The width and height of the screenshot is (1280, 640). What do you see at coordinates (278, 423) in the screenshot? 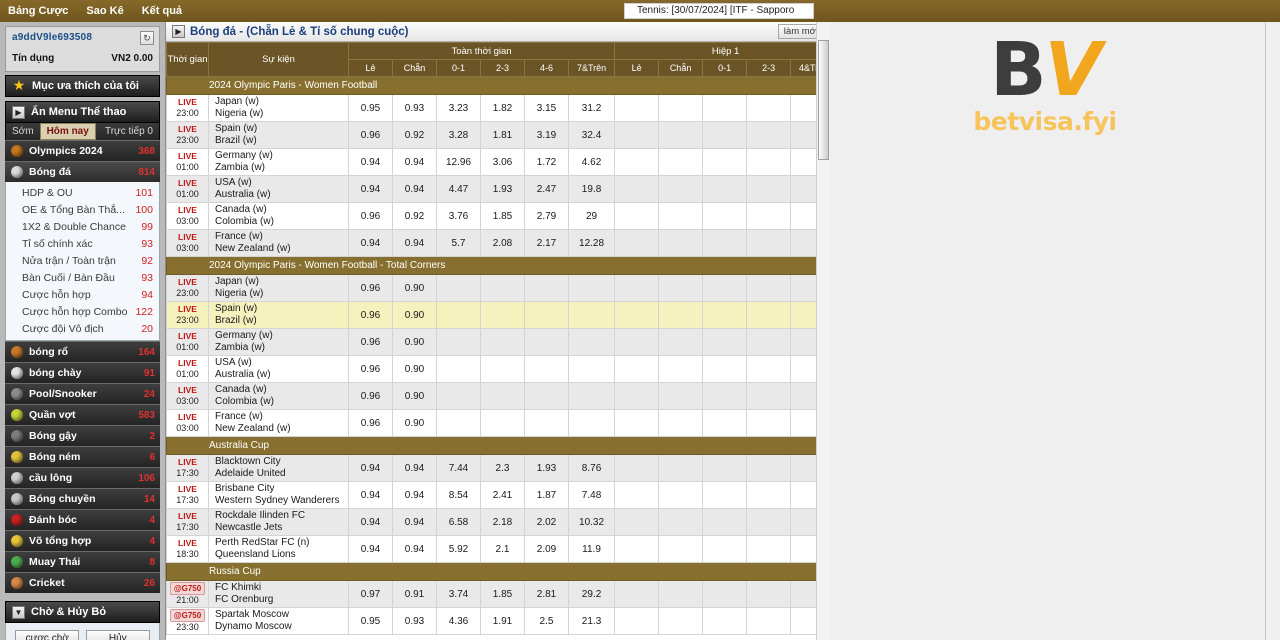
I see `event-name-cell: France (w) New Zealand (w)` at bounding box center [278, 423].